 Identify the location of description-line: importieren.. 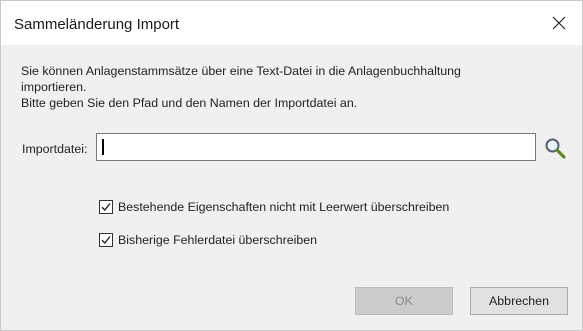
(54, 87).